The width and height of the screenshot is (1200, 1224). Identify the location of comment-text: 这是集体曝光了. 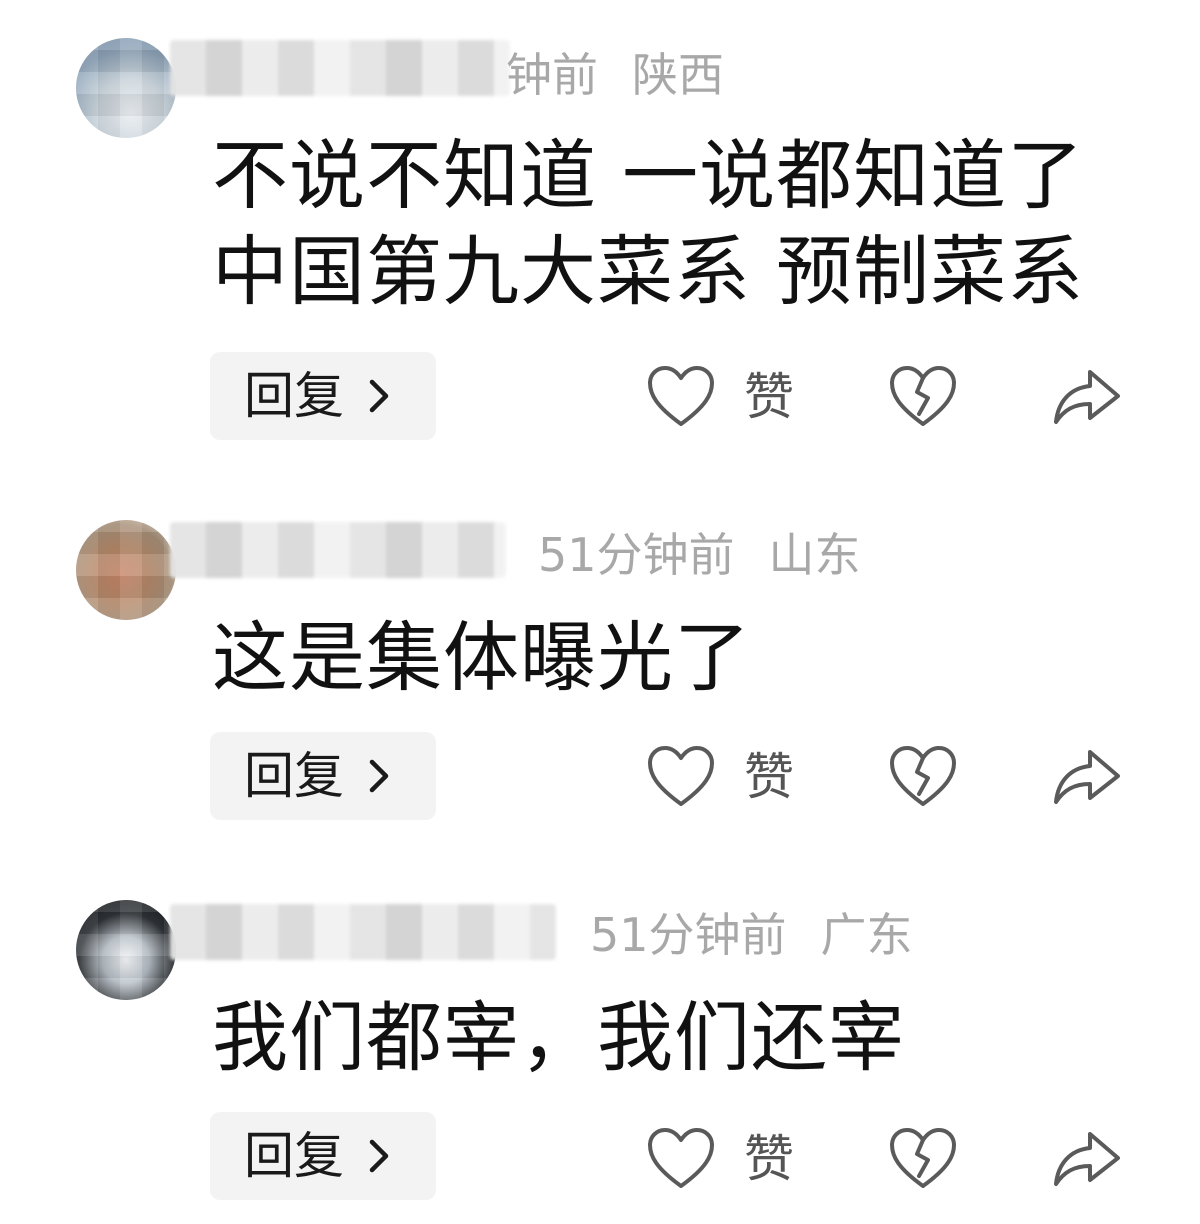
(481, 657).